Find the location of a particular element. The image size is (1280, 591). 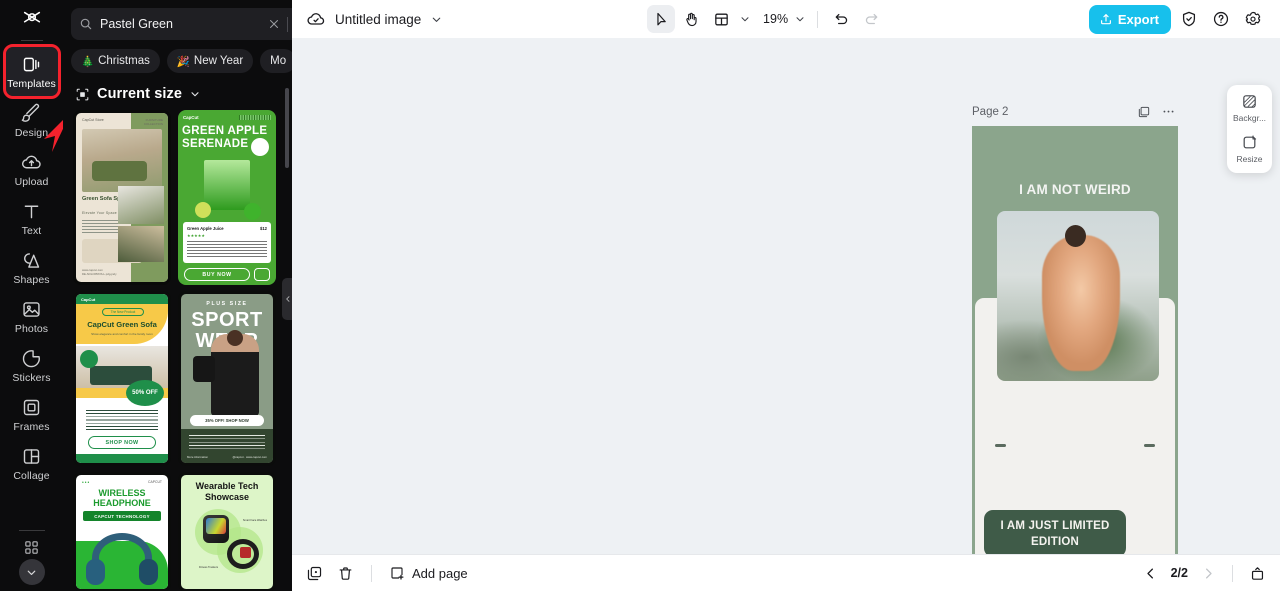

tag-chip-christmas: 🎄 Christmas is located at coordinates (115, 61).